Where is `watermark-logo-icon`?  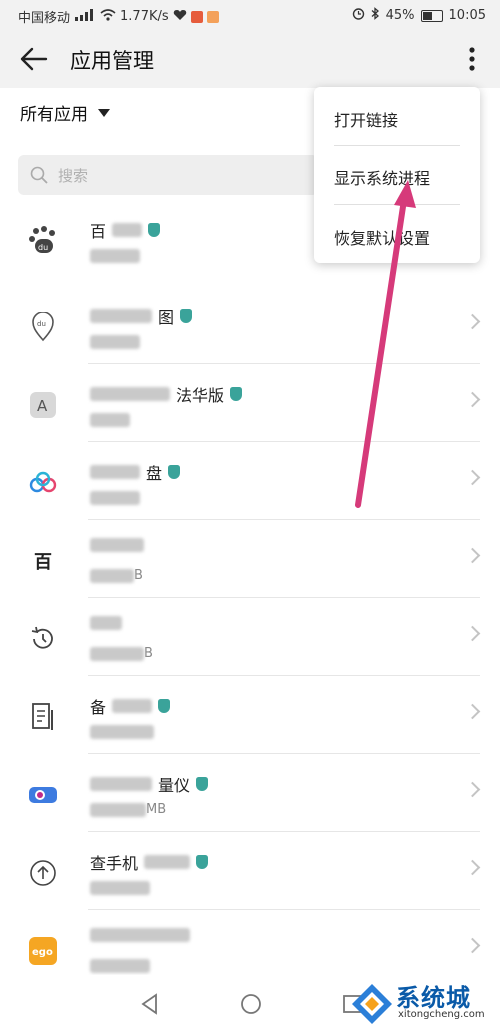 watermark-logo-icon is located at coordinates (372, 1004).